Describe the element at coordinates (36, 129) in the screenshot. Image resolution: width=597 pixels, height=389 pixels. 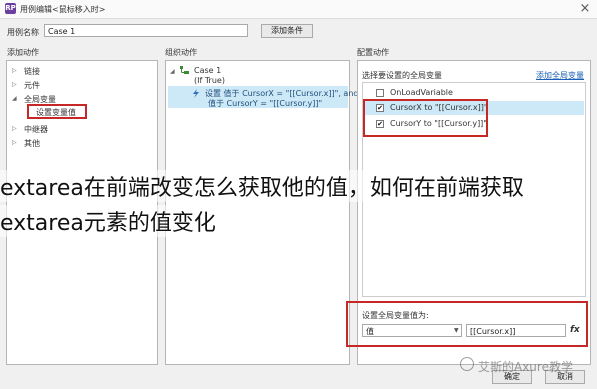
I see `tree-item-repeater: 中继器` at that location.